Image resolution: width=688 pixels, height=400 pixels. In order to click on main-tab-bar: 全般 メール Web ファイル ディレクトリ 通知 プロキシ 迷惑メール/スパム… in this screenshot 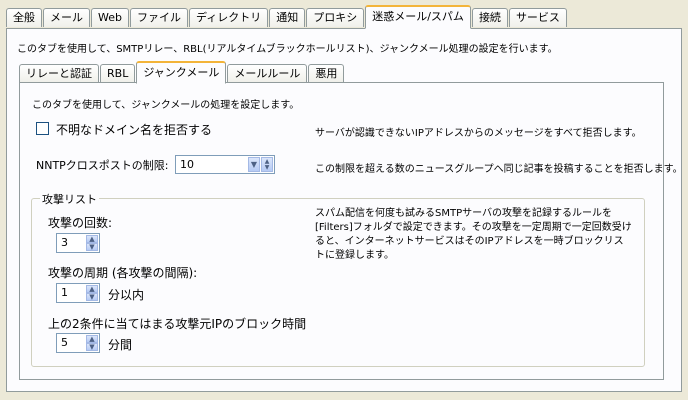, I will do `click(287, 17)`.